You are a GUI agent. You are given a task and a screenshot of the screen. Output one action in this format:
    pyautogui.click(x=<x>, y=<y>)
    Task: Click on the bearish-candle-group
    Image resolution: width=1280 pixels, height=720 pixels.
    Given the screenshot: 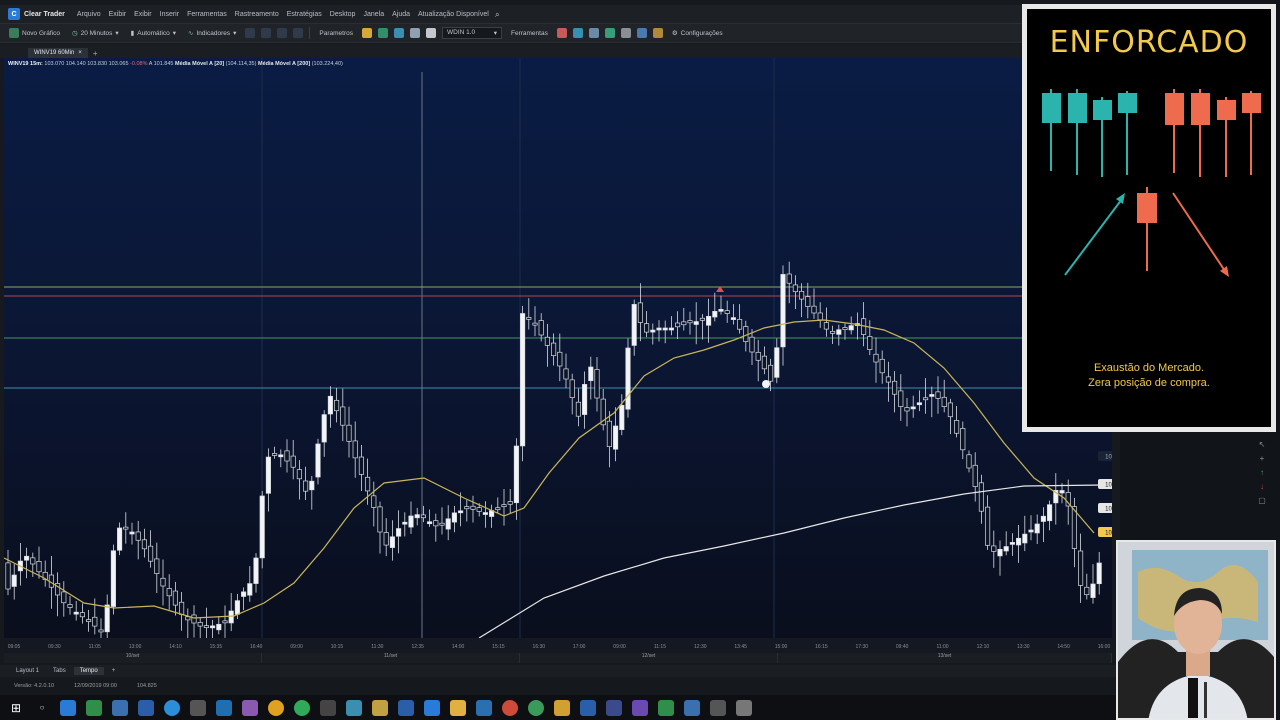 What is the action you would take?
    pyautogui.click(x=1213, y=133)
    